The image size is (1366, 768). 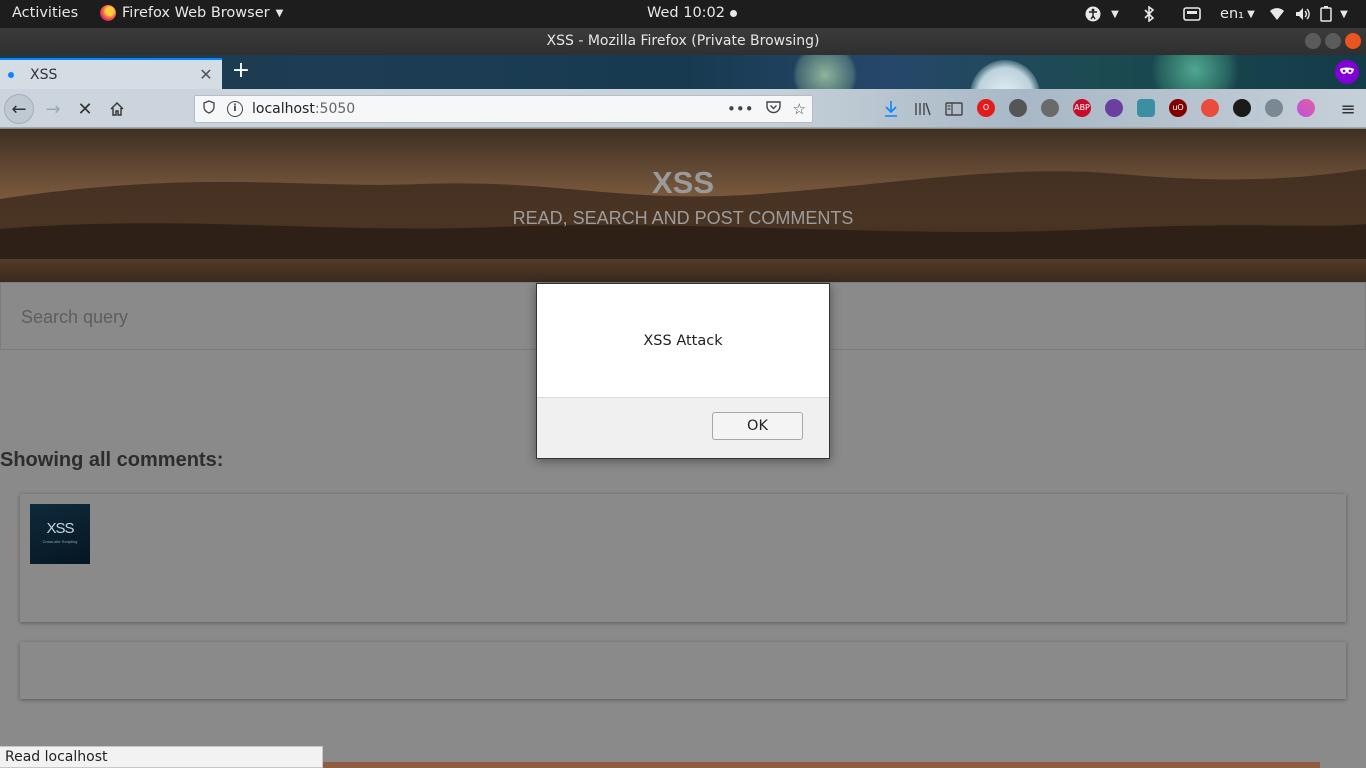 What do you see at coordinates (757, 426) in the screenshot?
I see `ok-button: OK` at bounding box center [757, 426].